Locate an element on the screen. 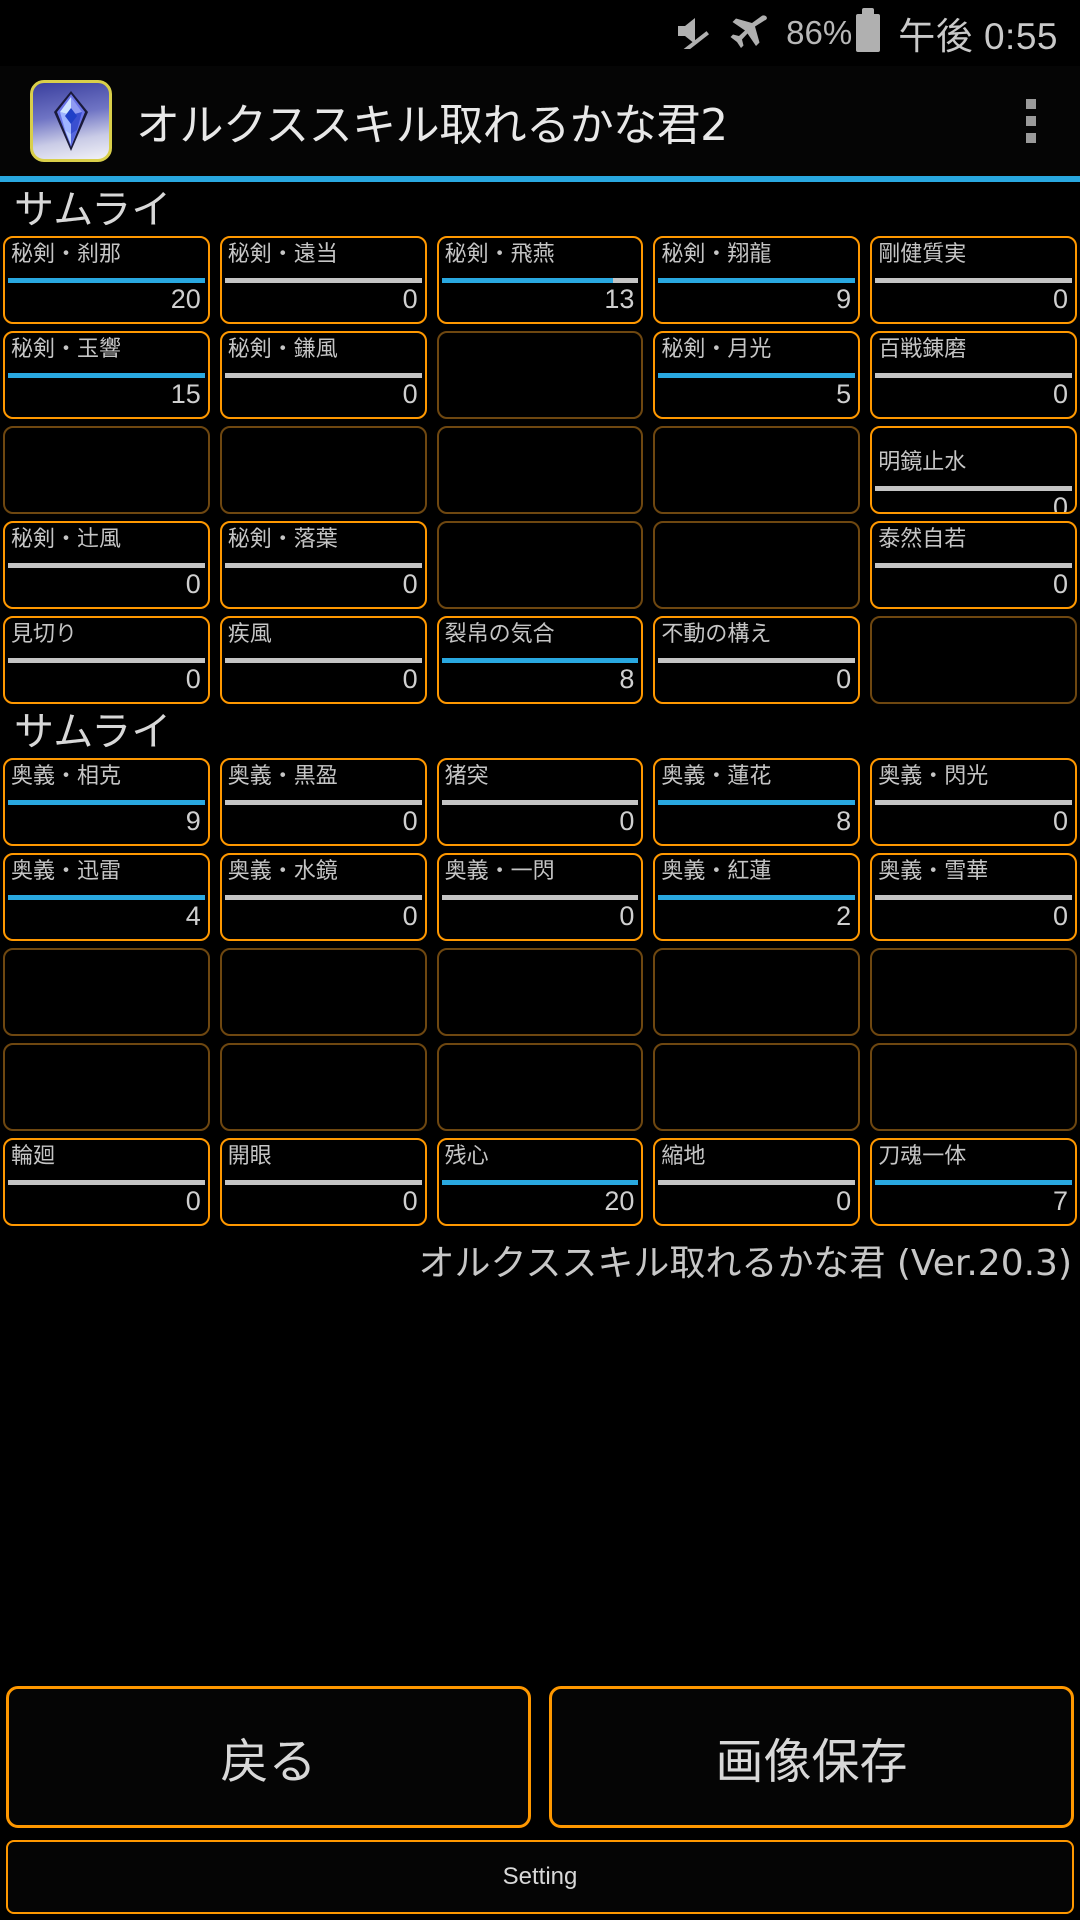  skill-card: 奥義・紅蓮 2 is located at coordinates (757, 897).